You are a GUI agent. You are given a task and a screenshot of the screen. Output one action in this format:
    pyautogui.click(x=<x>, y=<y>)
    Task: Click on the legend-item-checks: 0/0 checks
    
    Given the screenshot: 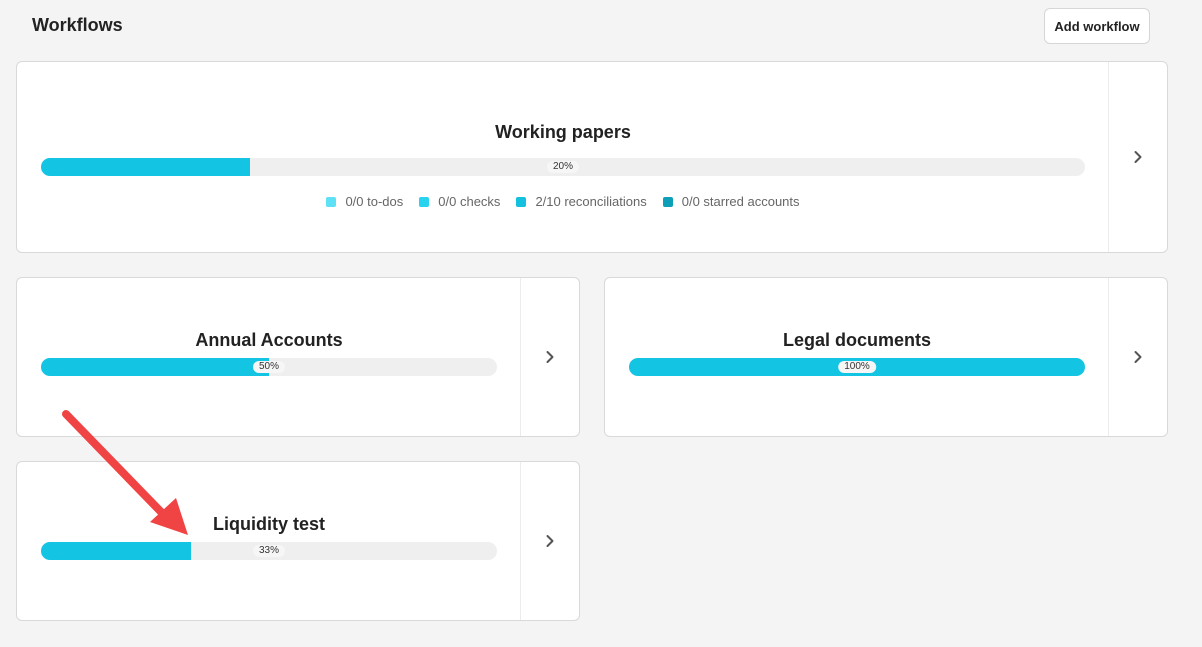 What is the action you would take?
    pyautogui.click(x=459, y=201)
    